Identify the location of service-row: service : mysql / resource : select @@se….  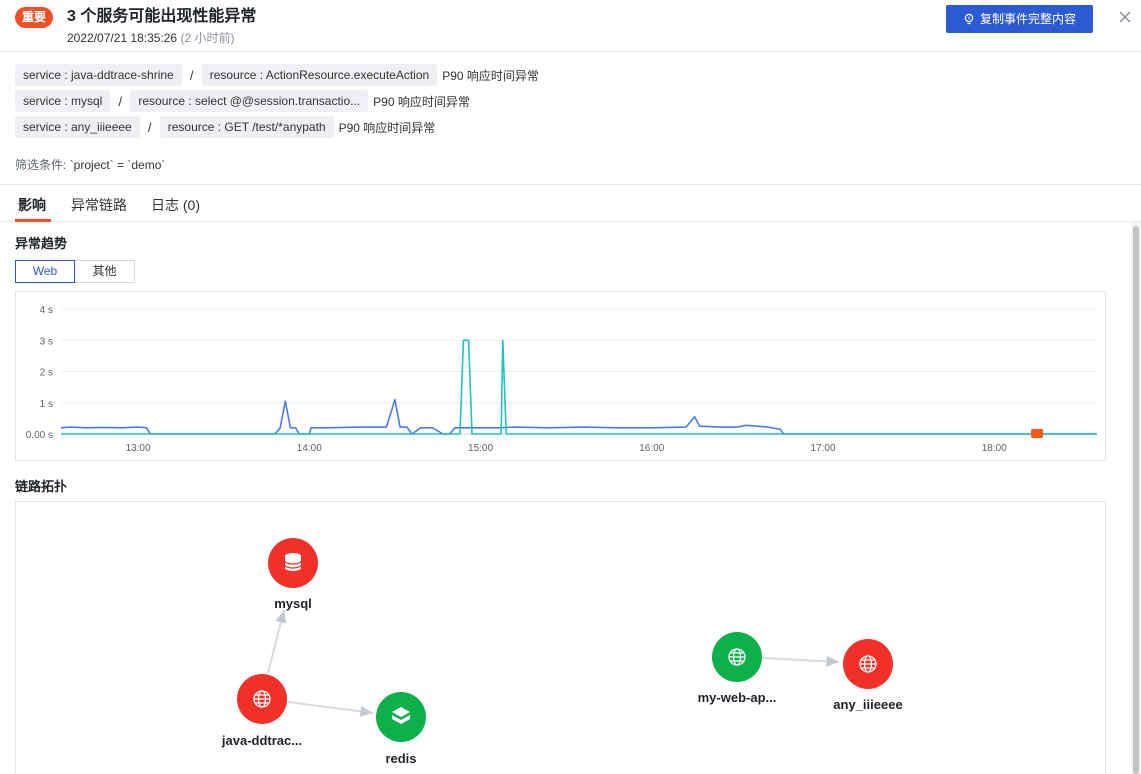
(242, 101).